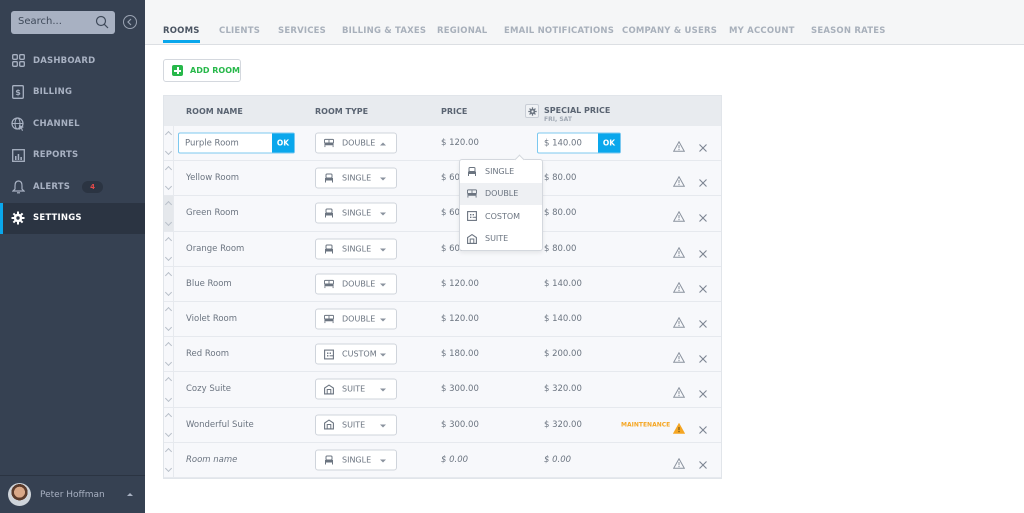  What do you see at coordinates (532, 111) in the screenshot?
I see `special-price-settings-button` at bounding box center [532, 111].